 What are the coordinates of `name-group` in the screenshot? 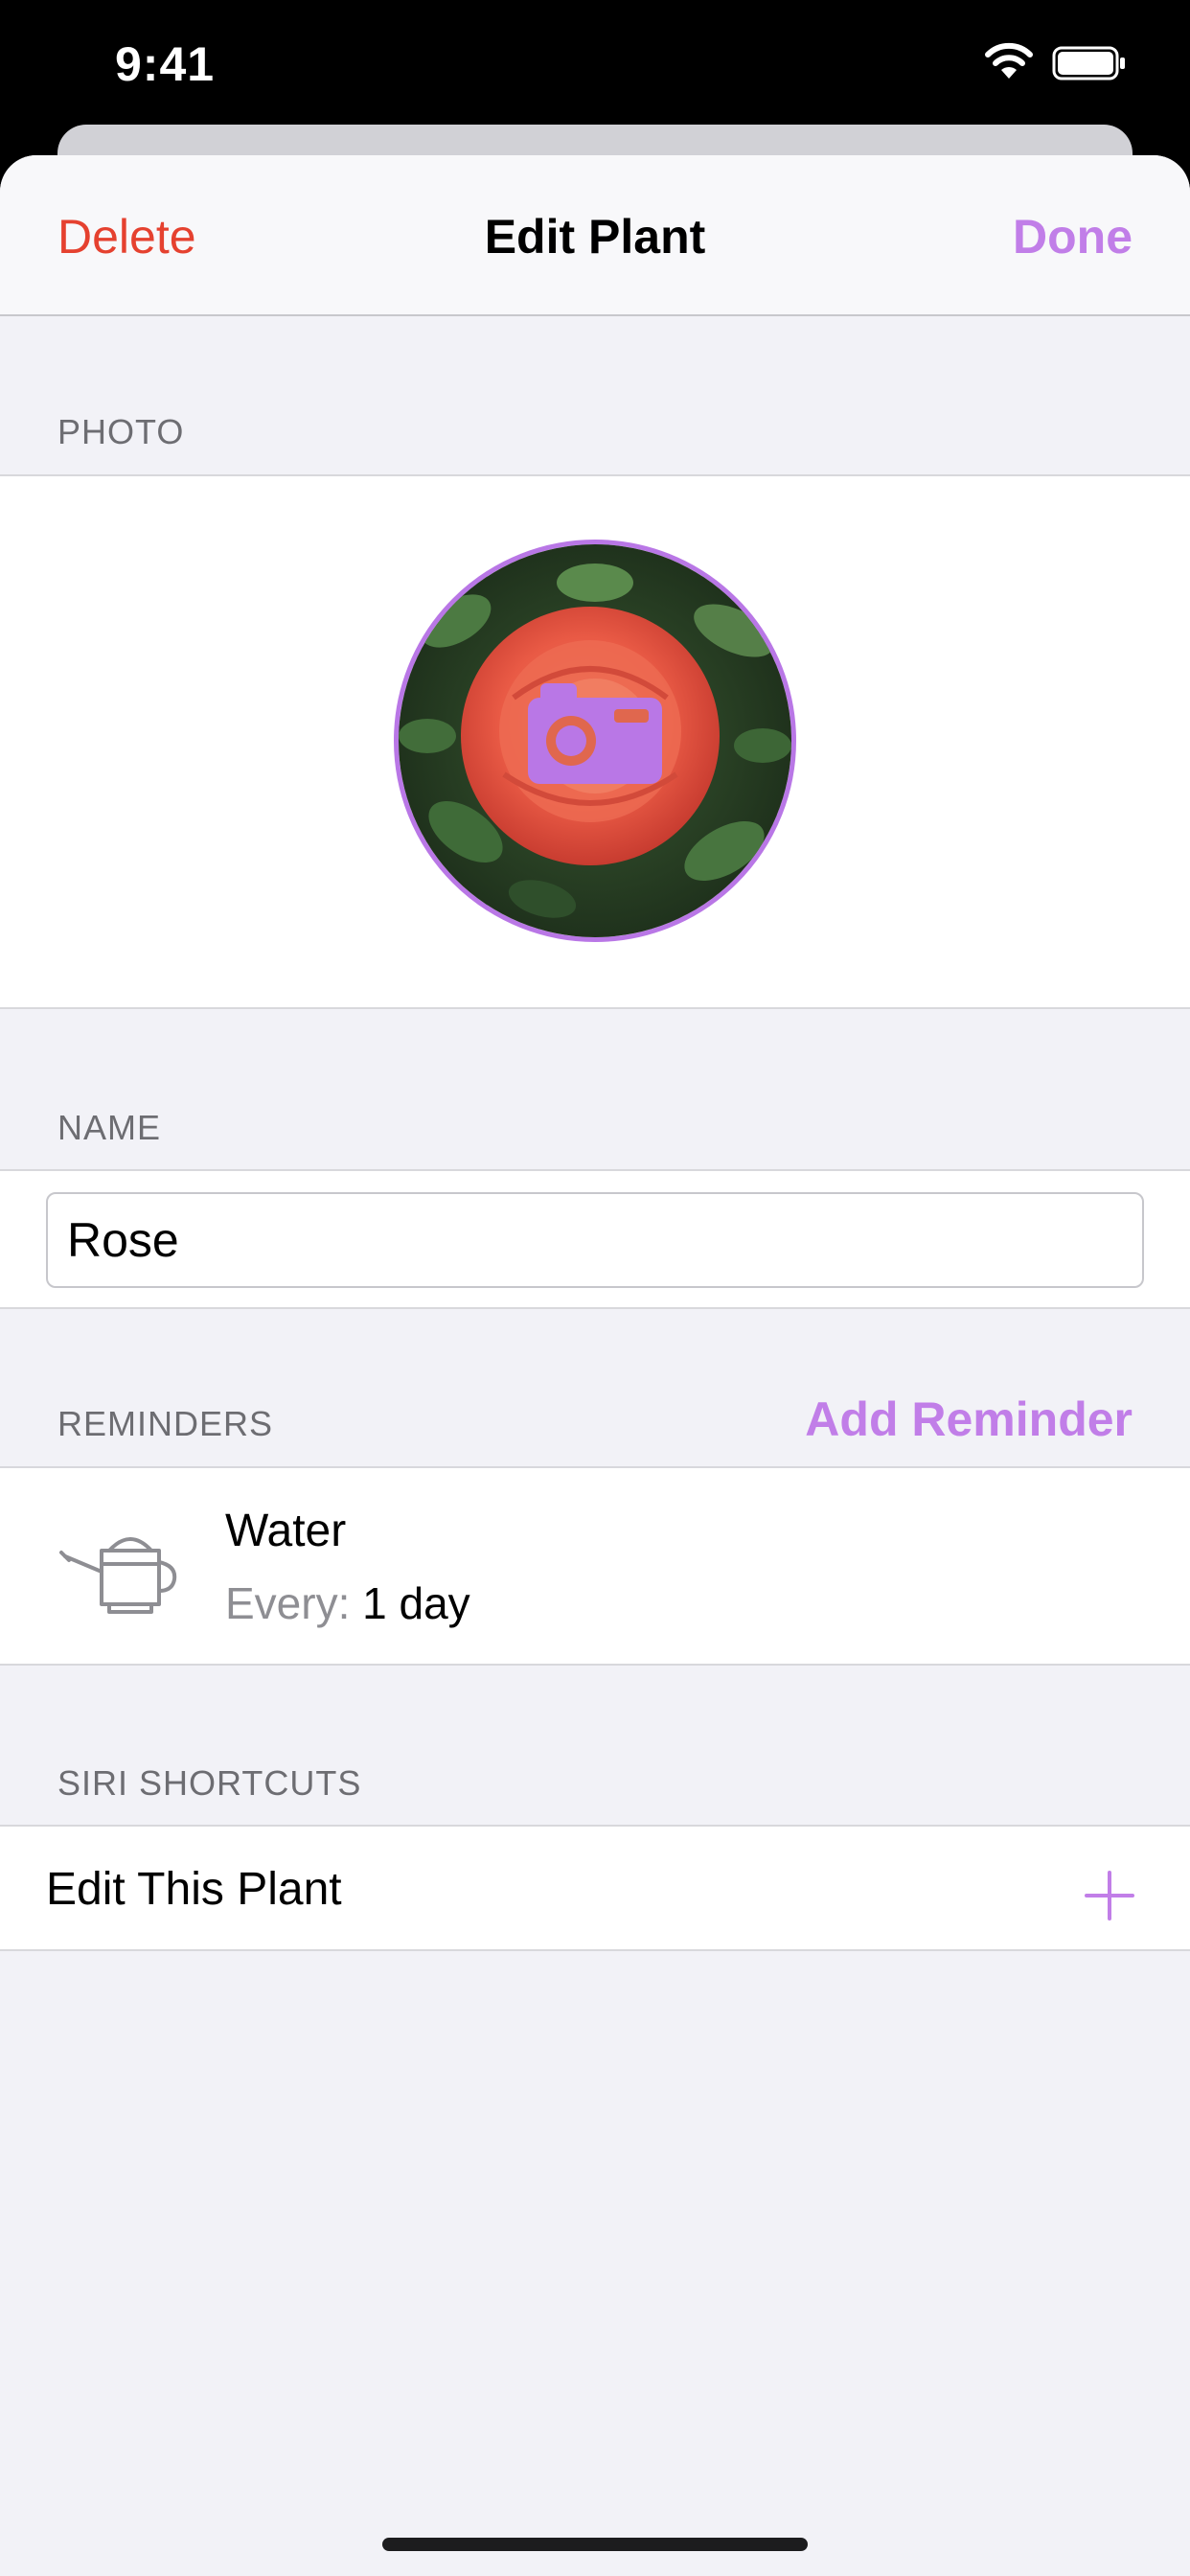 It's located at (595, 1239).